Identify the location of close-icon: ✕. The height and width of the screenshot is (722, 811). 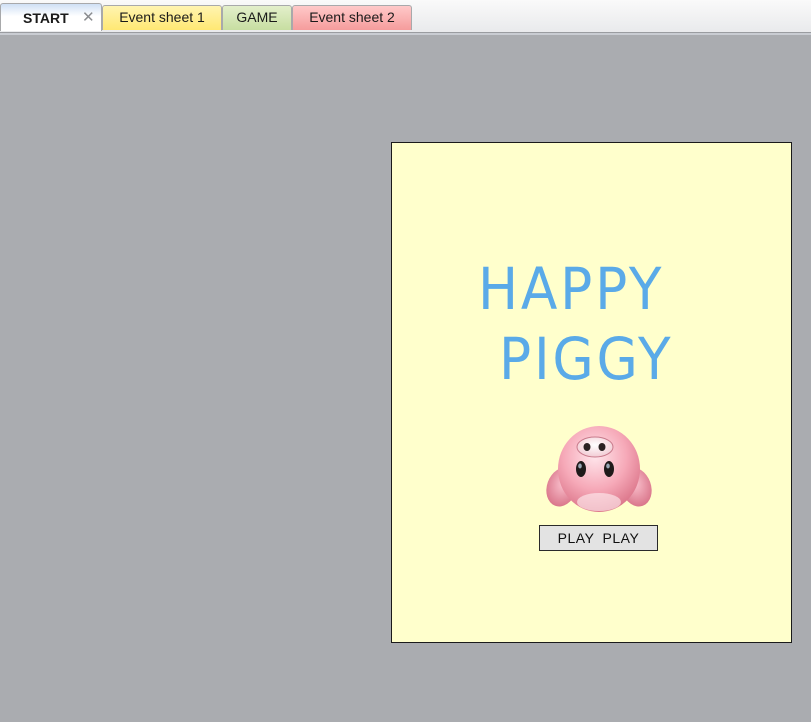
(88, 18).